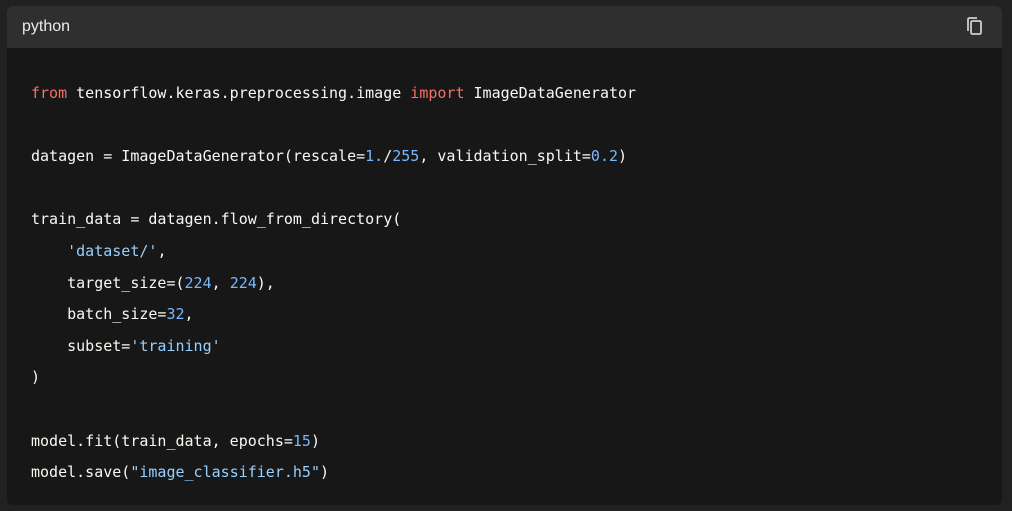  Describe the element at coordinates (504, 27) in the screenshot. I see `code-header: python` at that location.